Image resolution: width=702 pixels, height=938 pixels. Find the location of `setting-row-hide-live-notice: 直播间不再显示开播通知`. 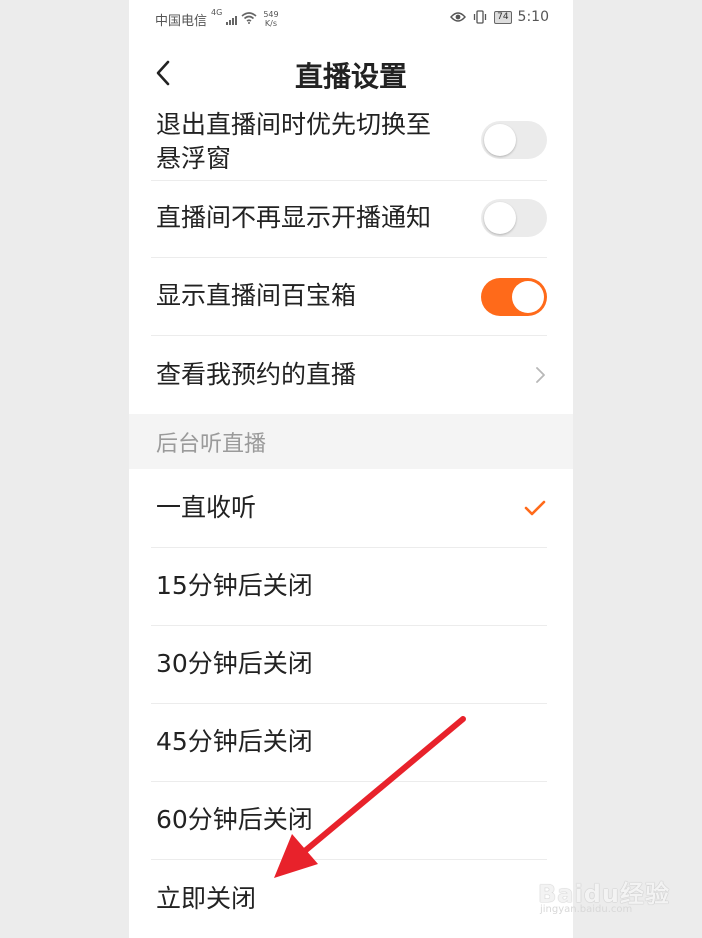

setting-row-hide-live-notice: 直播间不再显示开播通知 is located at coordinates (351, 219).